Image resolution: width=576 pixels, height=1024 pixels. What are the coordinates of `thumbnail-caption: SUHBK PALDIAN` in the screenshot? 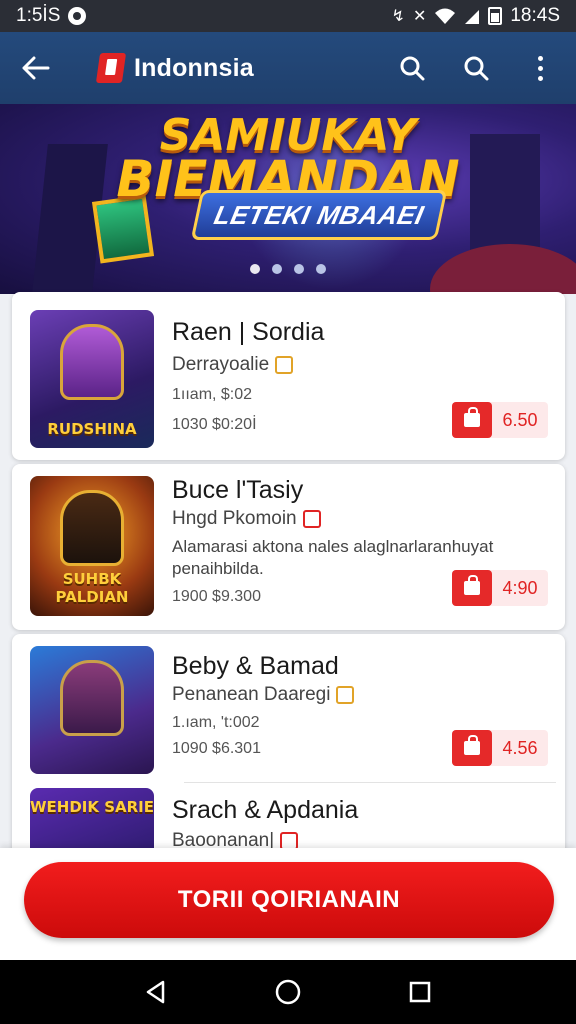 It's located at (92, 588).